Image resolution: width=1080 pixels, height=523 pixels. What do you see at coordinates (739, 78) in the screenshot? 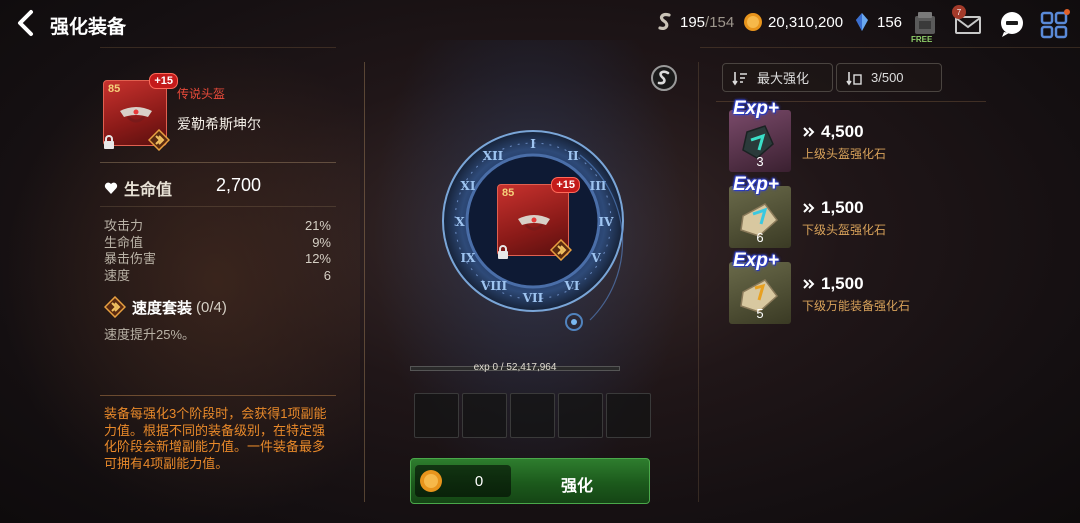
I see `sort-icon` at bounding box center [739, 78].